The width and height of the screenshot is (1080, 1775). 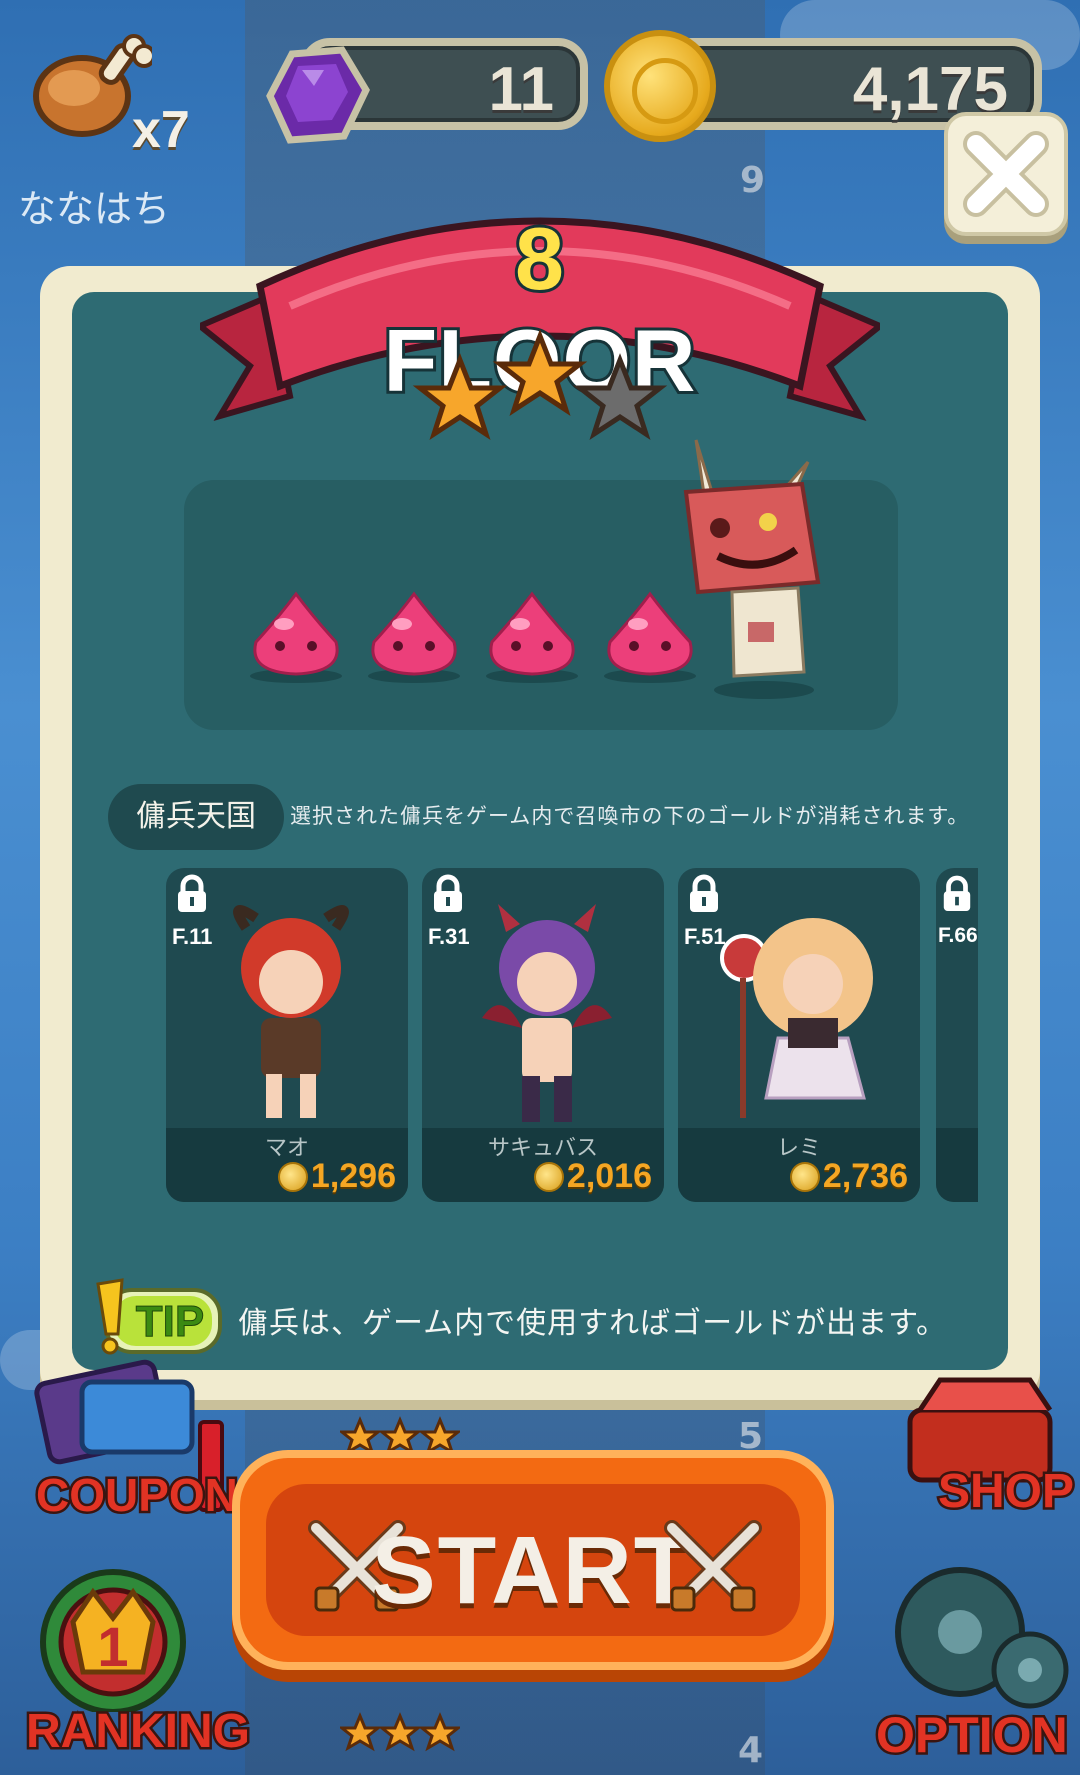 What do you see at coordinates (170, 1321) in the screenshot?
I see `tip-badge-label: TIP` at bounding box center [170, 1321].